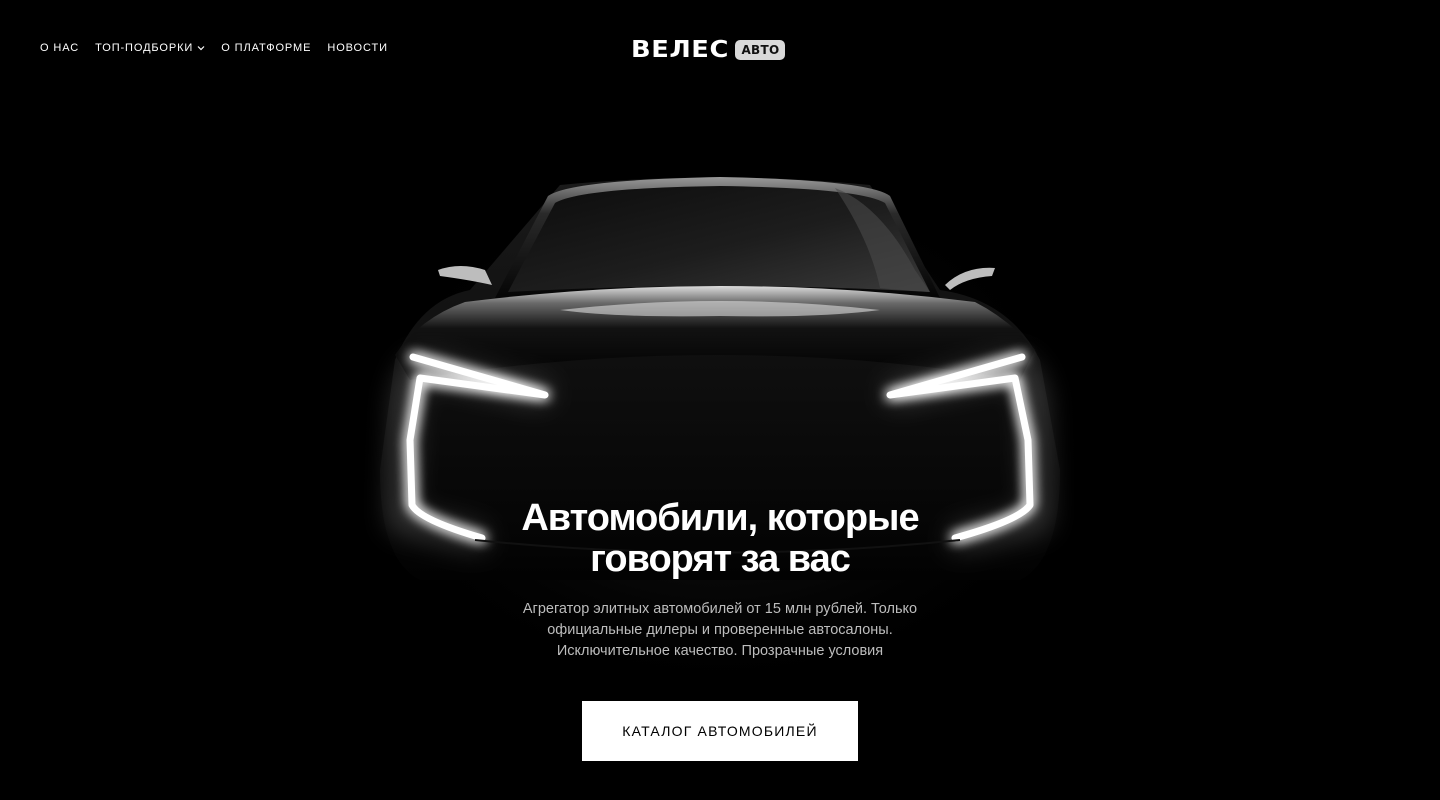 This screenshot has width=1440, height=800. What do you see at coordinates (720, 559) in the screenshot?
I see `hero-title-line-2: говорят за вас` at bounding box center [720, 559].